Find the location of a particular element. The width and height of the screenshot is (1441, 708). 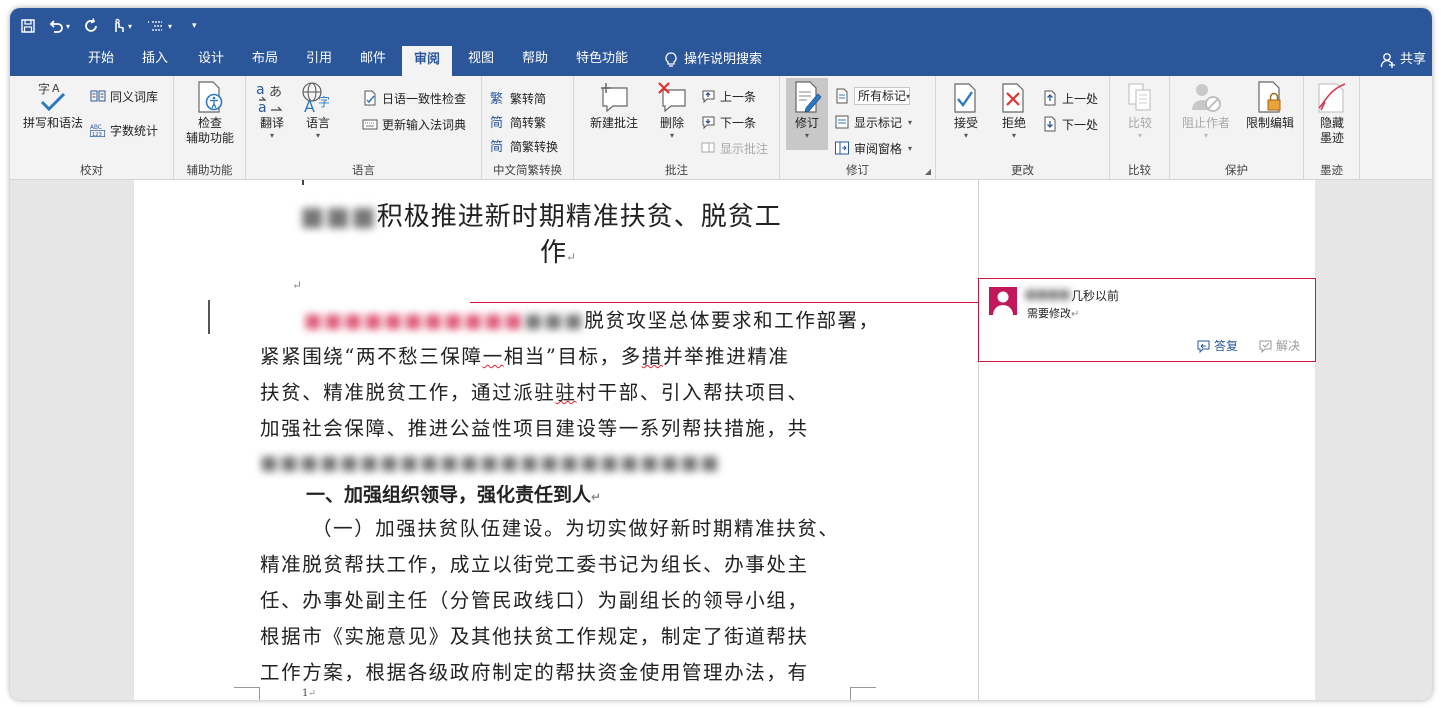

conversion-icon: 简 is located at coordinates (498, 146).